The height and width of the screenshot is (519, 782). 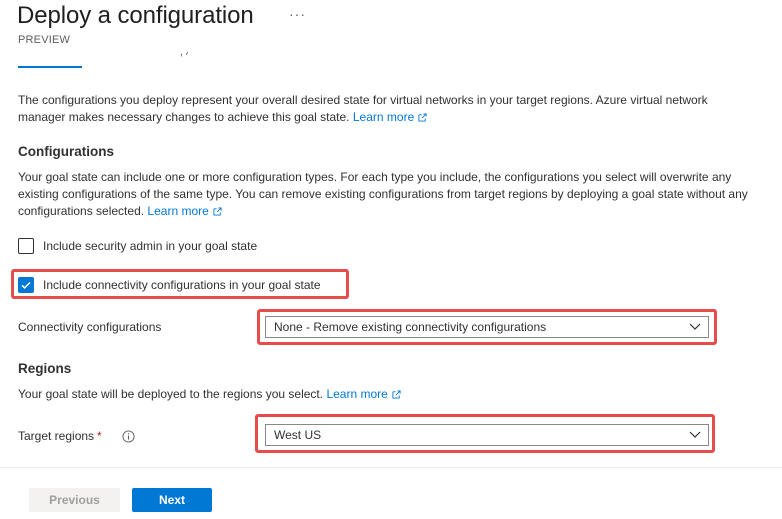 I want to click on preview-badge: PREVIEW, so click(x=44, y=40).